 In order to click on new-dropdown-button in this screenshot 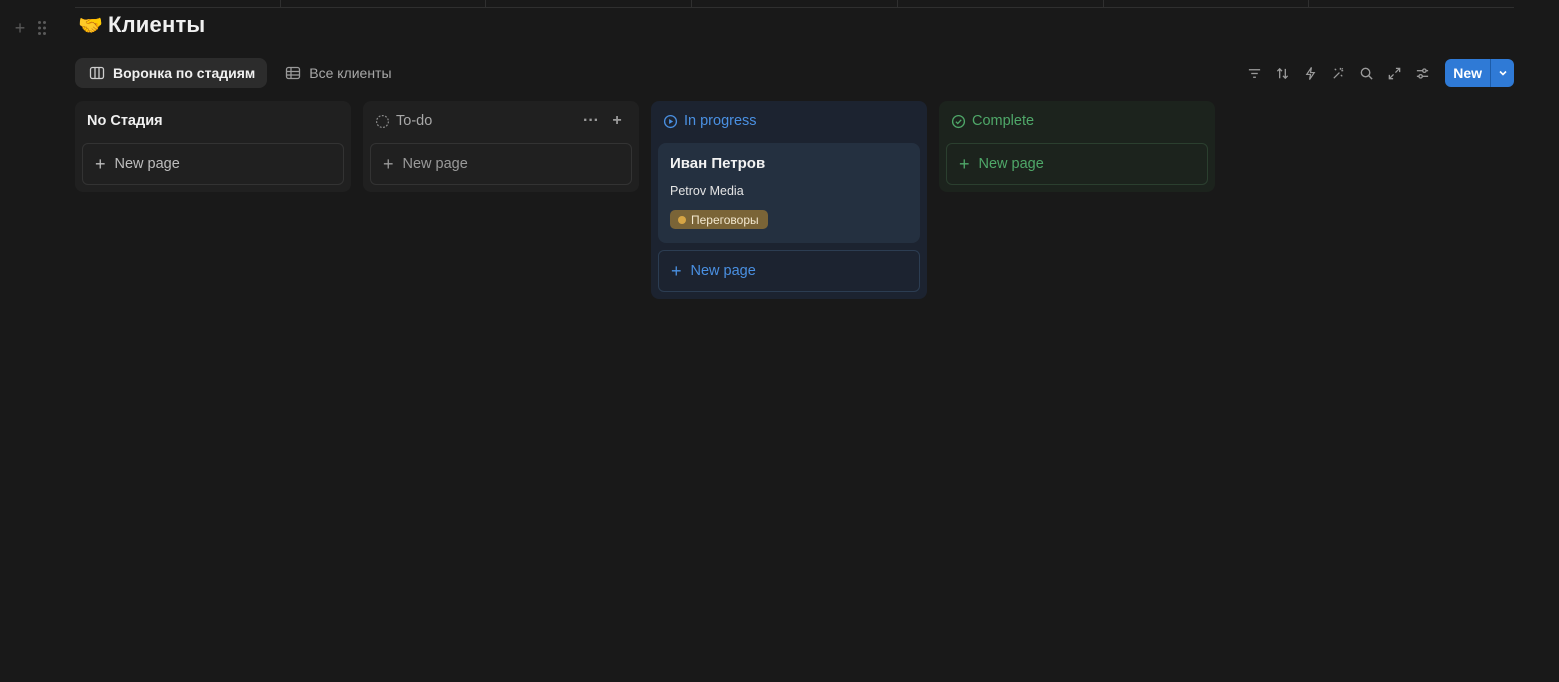, I will do `click(1502, 73)`.